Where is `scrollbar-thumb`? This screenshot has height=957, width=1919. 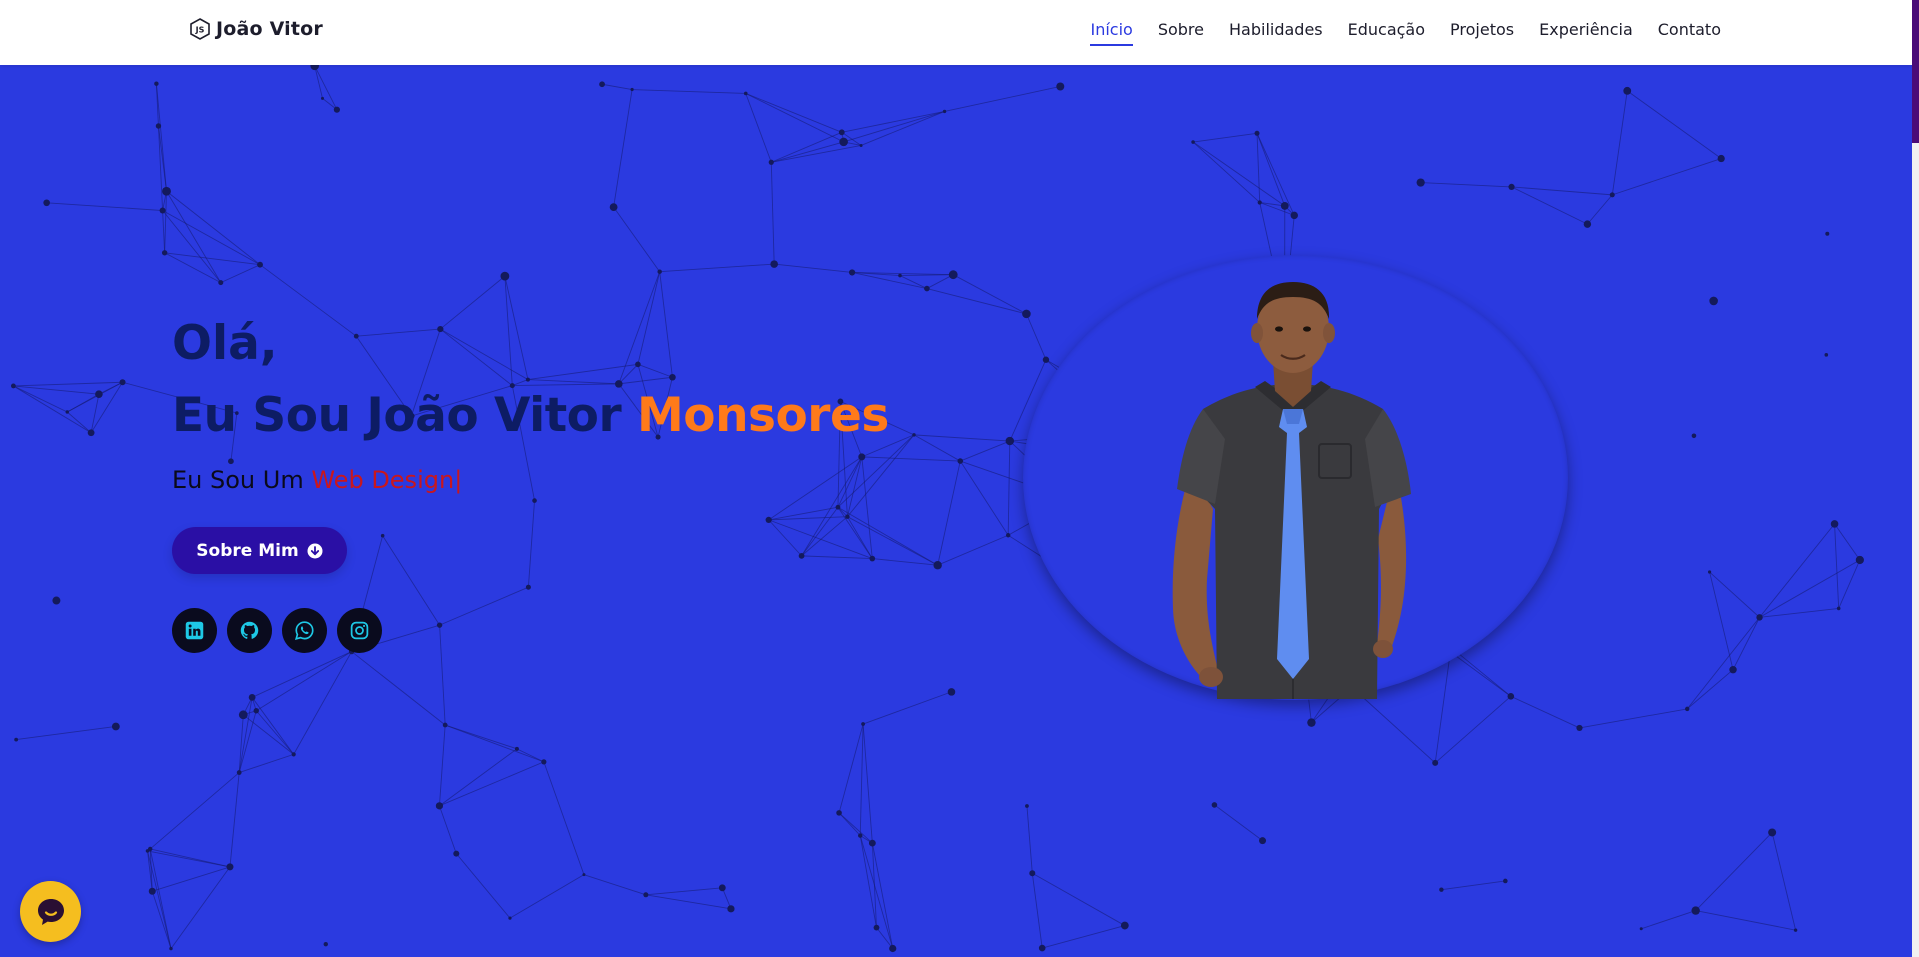
scrollbar-thumb is located at coordinates (1915, 71).